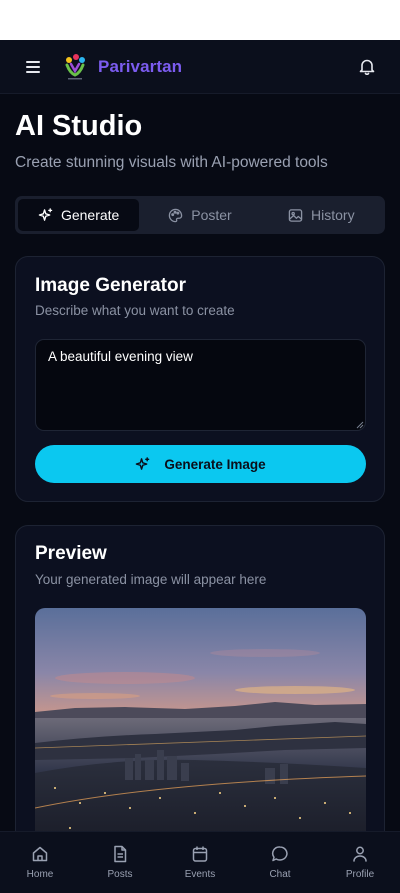 This screenshot has width=400, height=893. What do you see at coordinates (90, 215) in the screenshot?
I see `tab-generate-label: Generate` at bounding box center [90, 215].